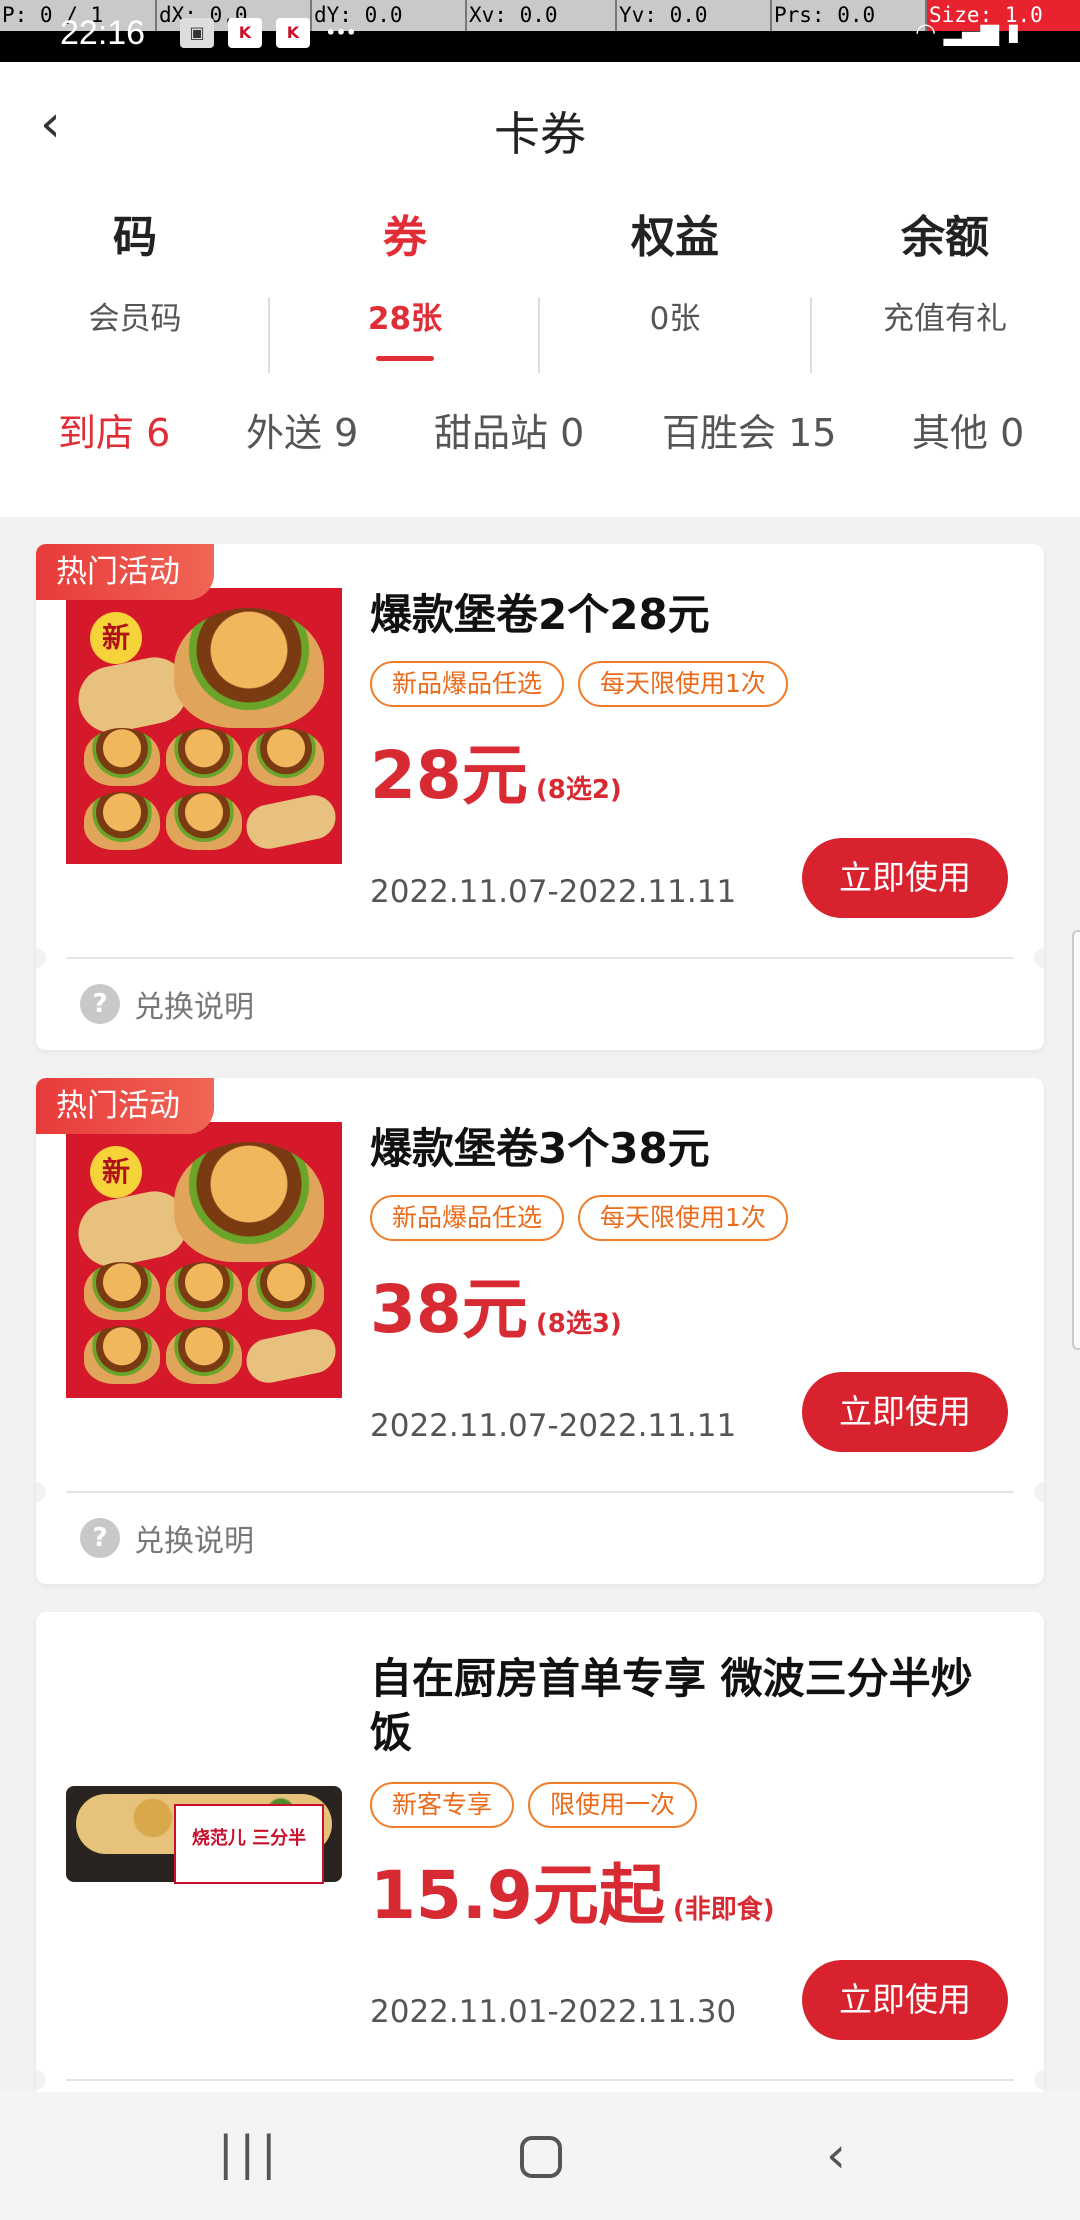 Image resolution: width=1080 pixels, height=2220 pixels. Describe the element at coordinates (945, 272) in the screenshot. I see `tab-balance: 余额 充值有礼` at that location.